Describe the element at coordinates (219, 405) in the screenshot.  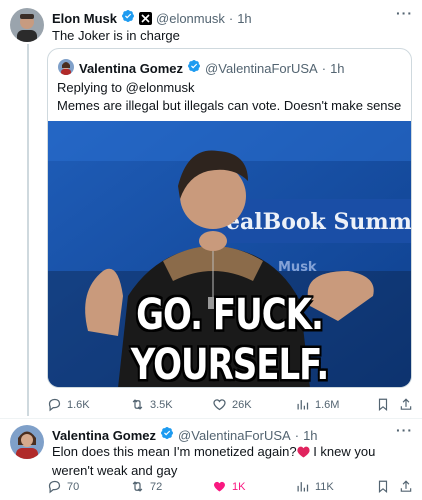
I see `heart-icon` at that location.